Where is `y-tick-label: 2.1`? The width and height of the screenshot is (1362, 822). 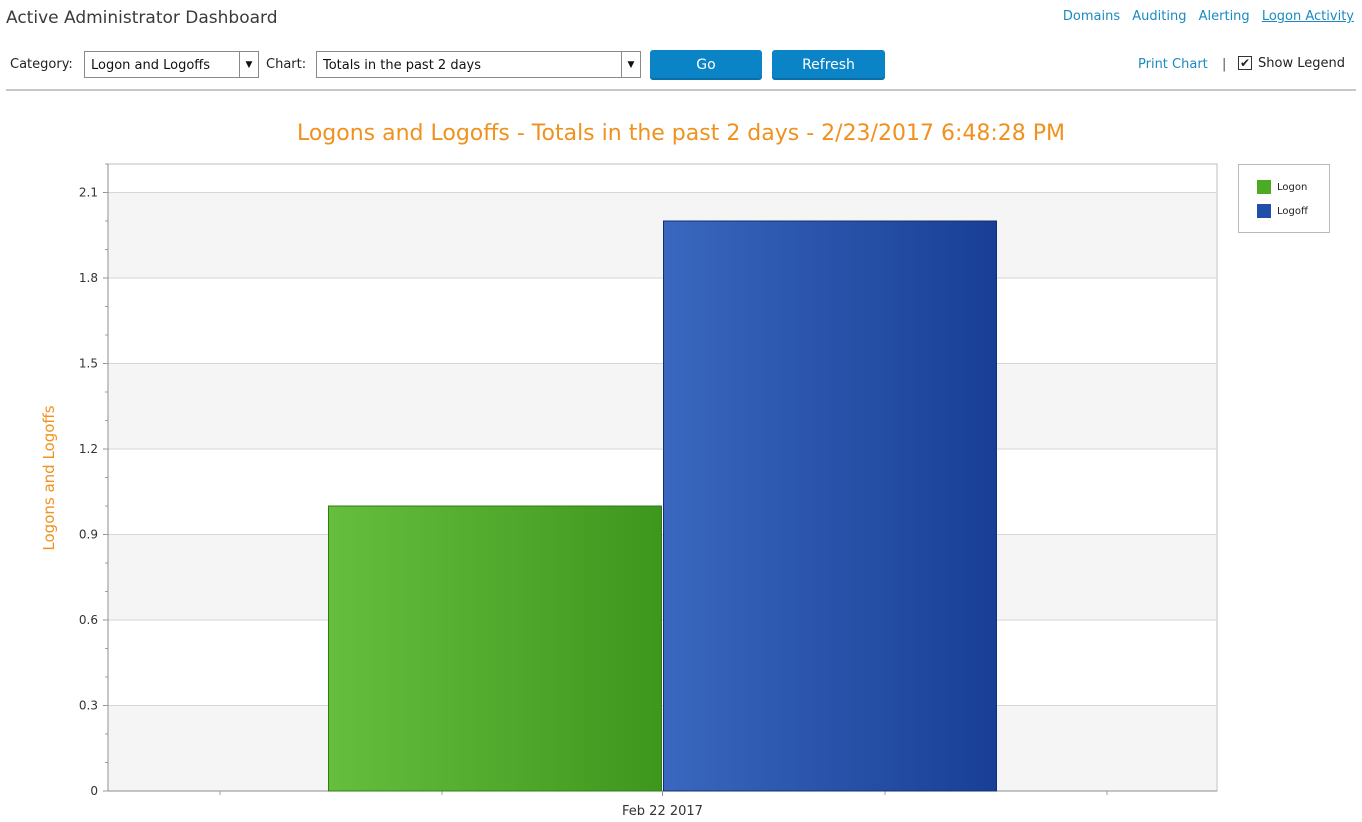 y-tick-label: 2.1 is located at coordinates (88, 193).